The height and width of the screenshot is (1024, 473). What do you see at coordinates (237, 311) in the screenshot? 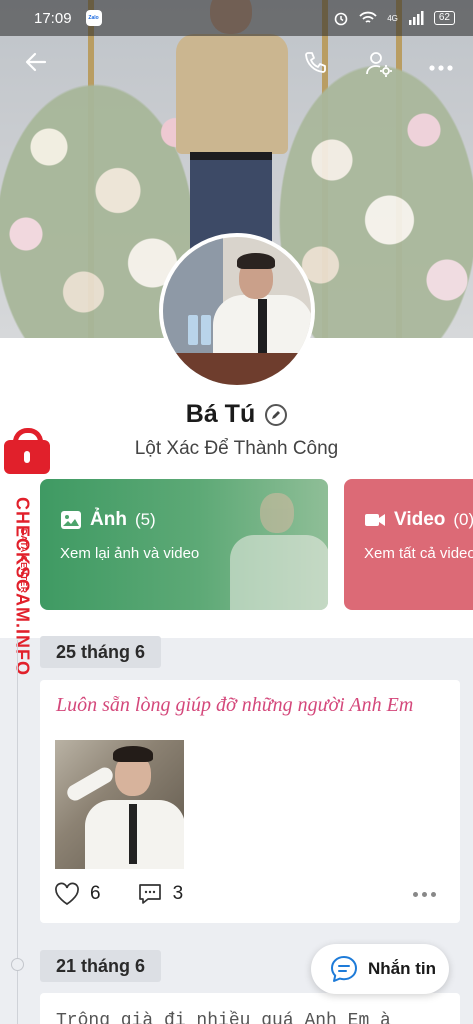
I see `avatar` at bounding box center [237, 311].